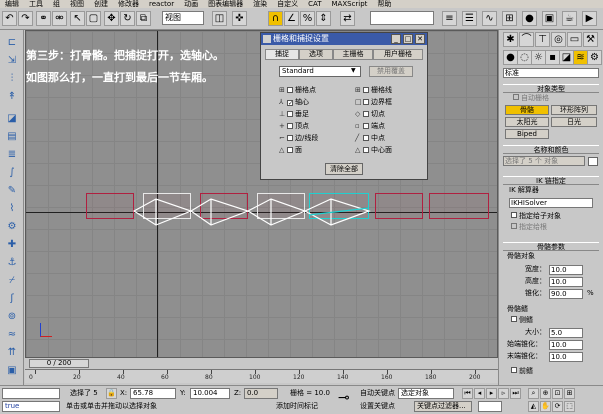 This screenshot has width=603, height=414. Describe the element at coordinates (391, 150) in the screenshot. I see `snap-option-checkbox: △ 中心面` at that location.